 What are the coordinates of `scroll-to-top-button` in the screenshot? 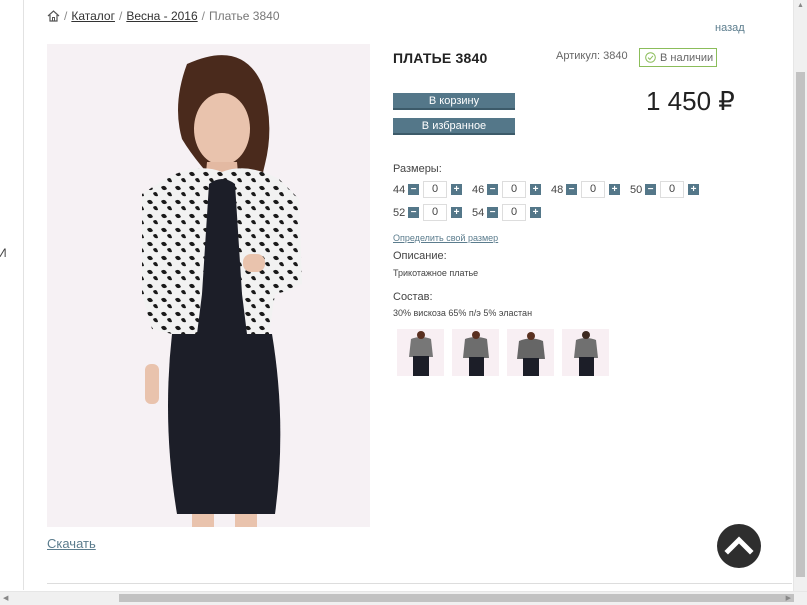 It's located at (739, 546).